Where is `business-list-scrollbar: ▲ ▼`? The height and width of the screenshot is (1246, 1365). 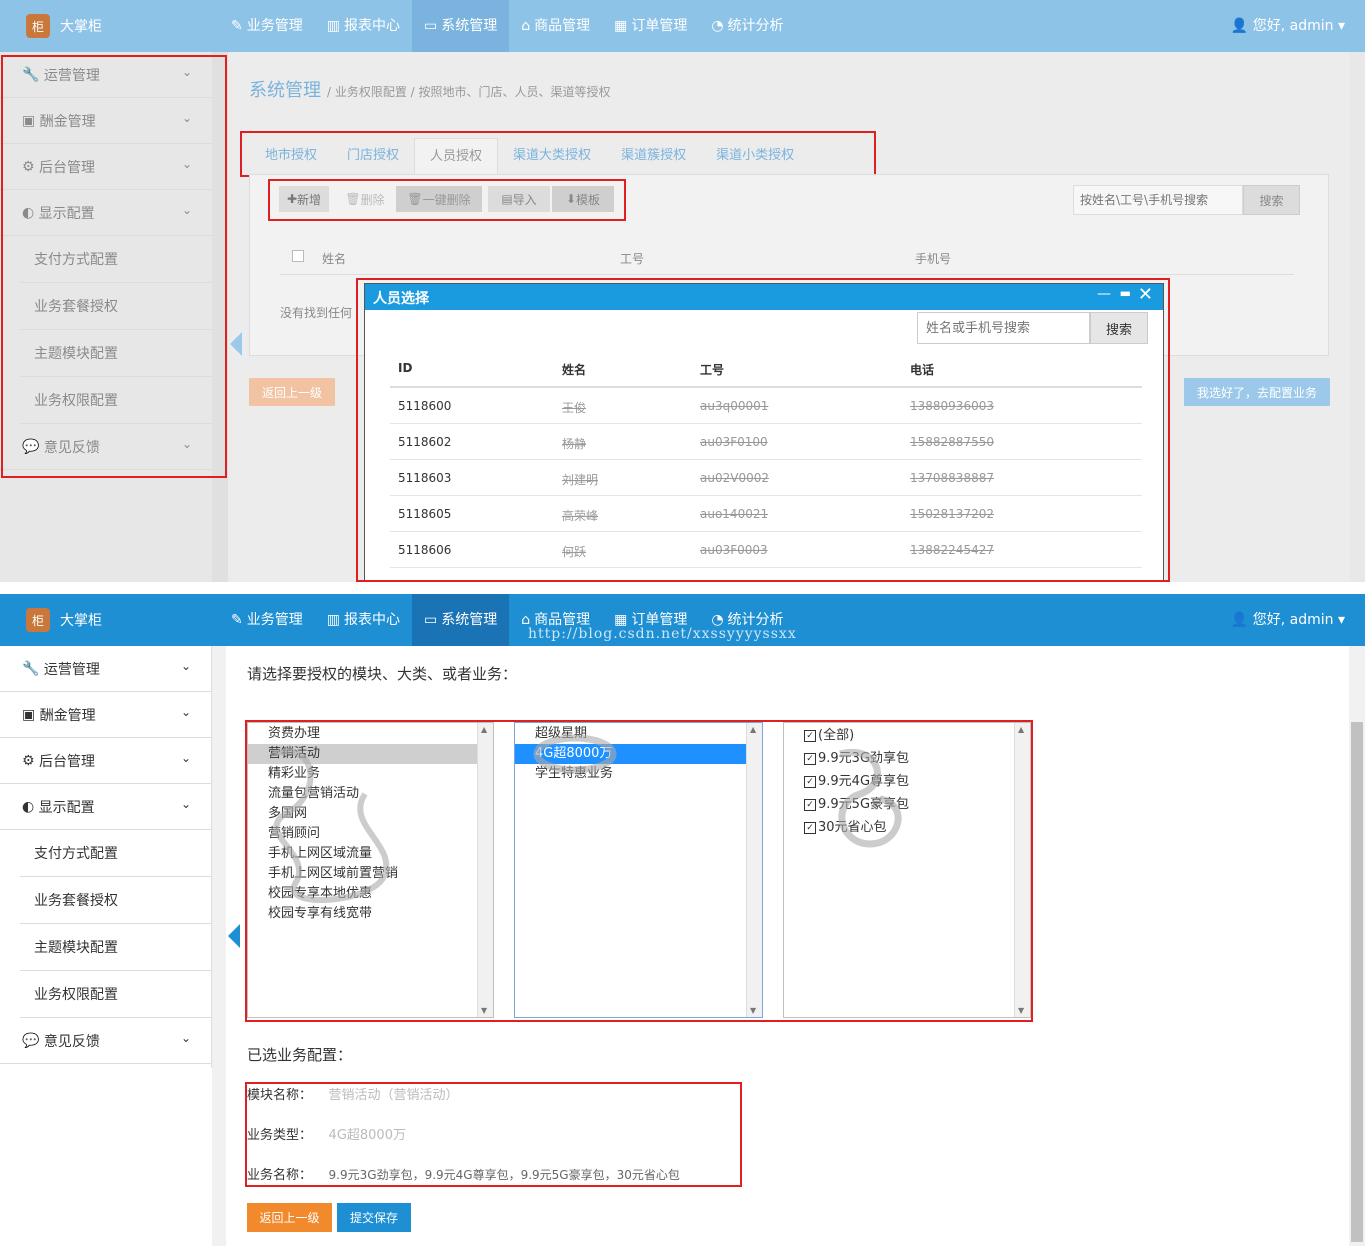 business-list-scrollbar: ▲ ▼ is located at coordinates (1022, 870).